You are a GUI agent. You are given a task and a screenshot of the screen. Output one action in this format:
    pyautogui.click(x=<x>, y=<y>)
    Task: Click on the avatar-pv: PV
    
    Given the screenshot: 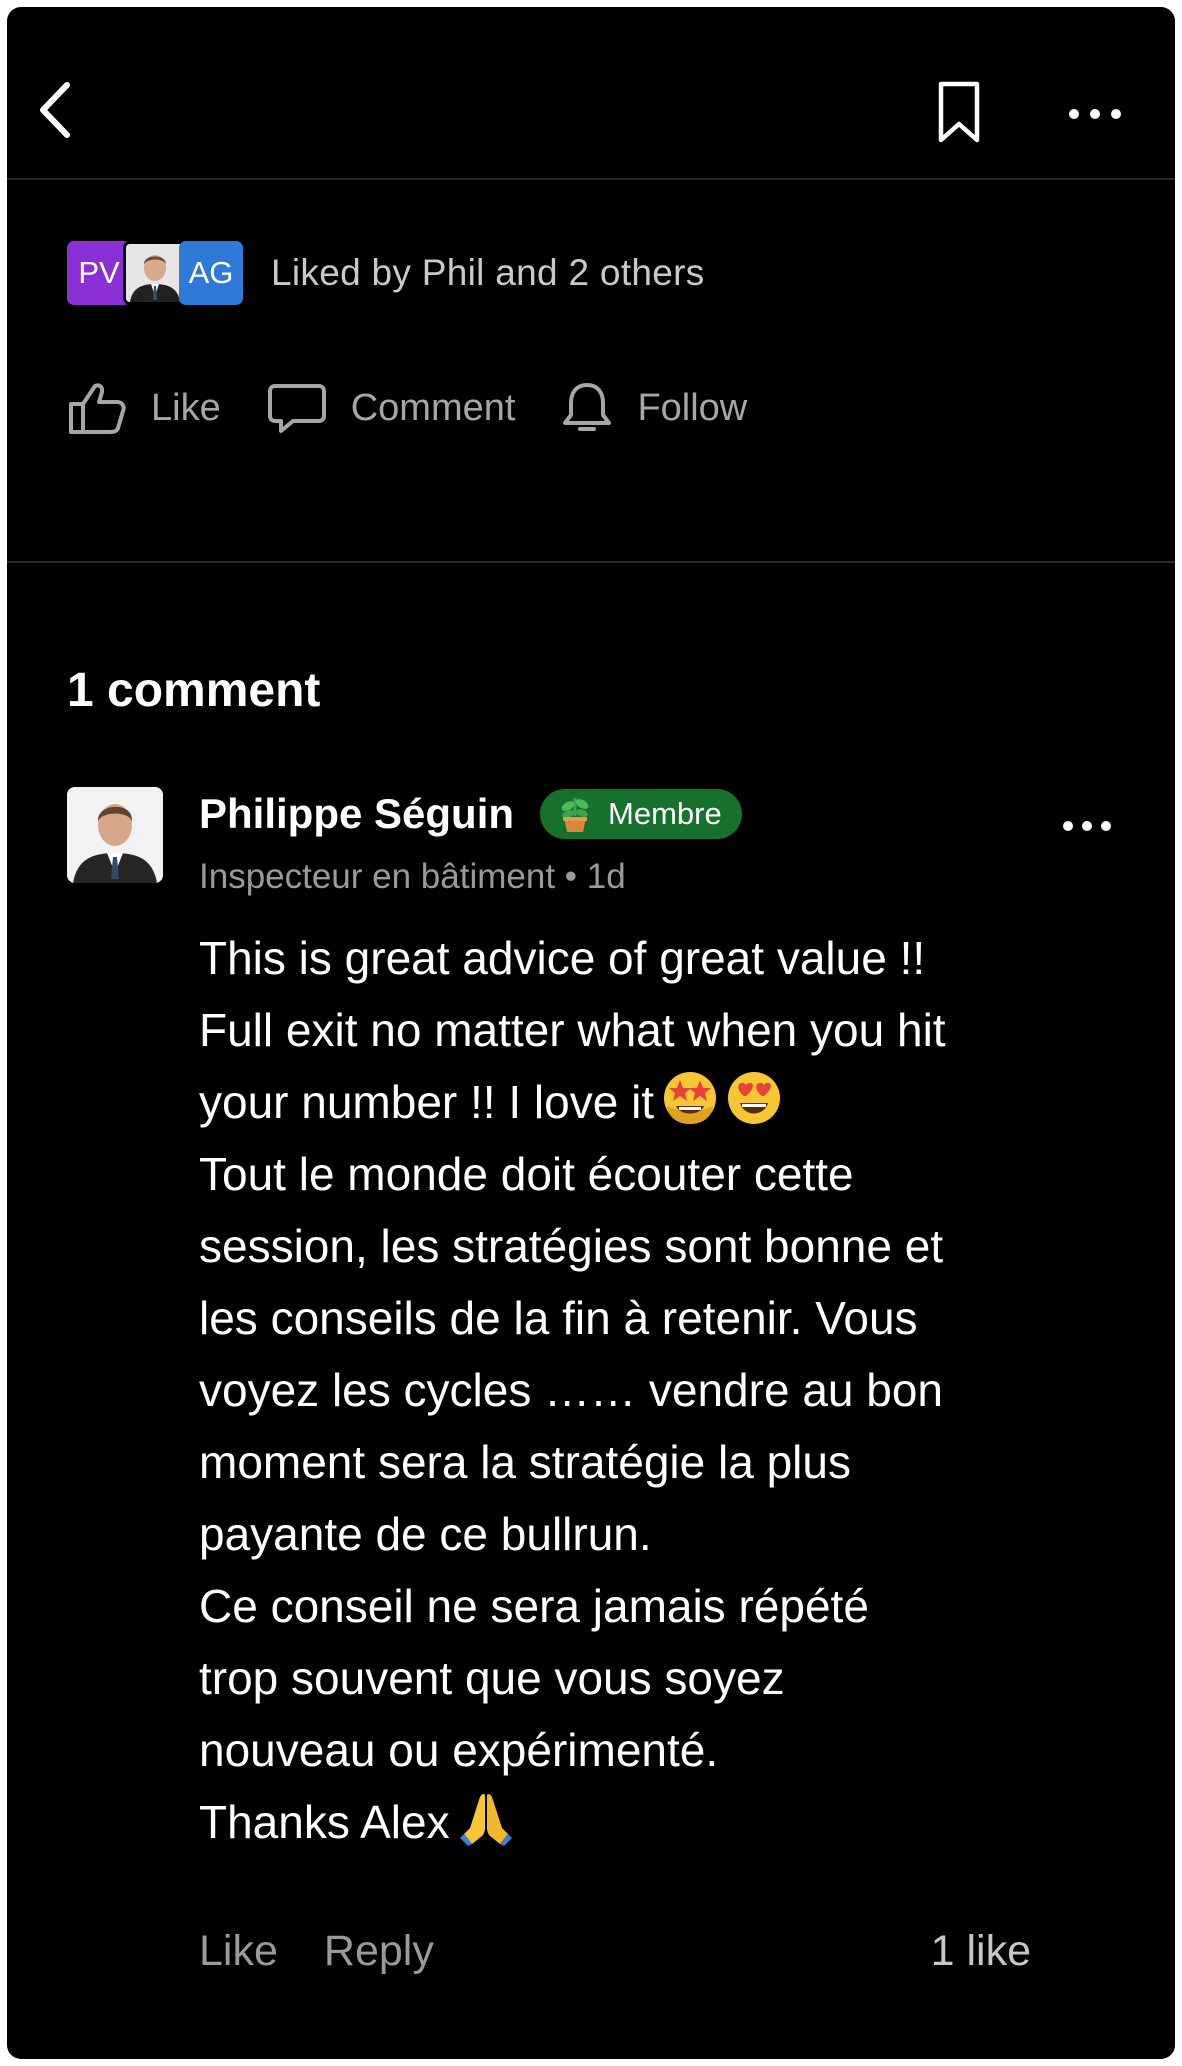 What is the action you would take?
    pyautogui.click(x=99, y=273)
    